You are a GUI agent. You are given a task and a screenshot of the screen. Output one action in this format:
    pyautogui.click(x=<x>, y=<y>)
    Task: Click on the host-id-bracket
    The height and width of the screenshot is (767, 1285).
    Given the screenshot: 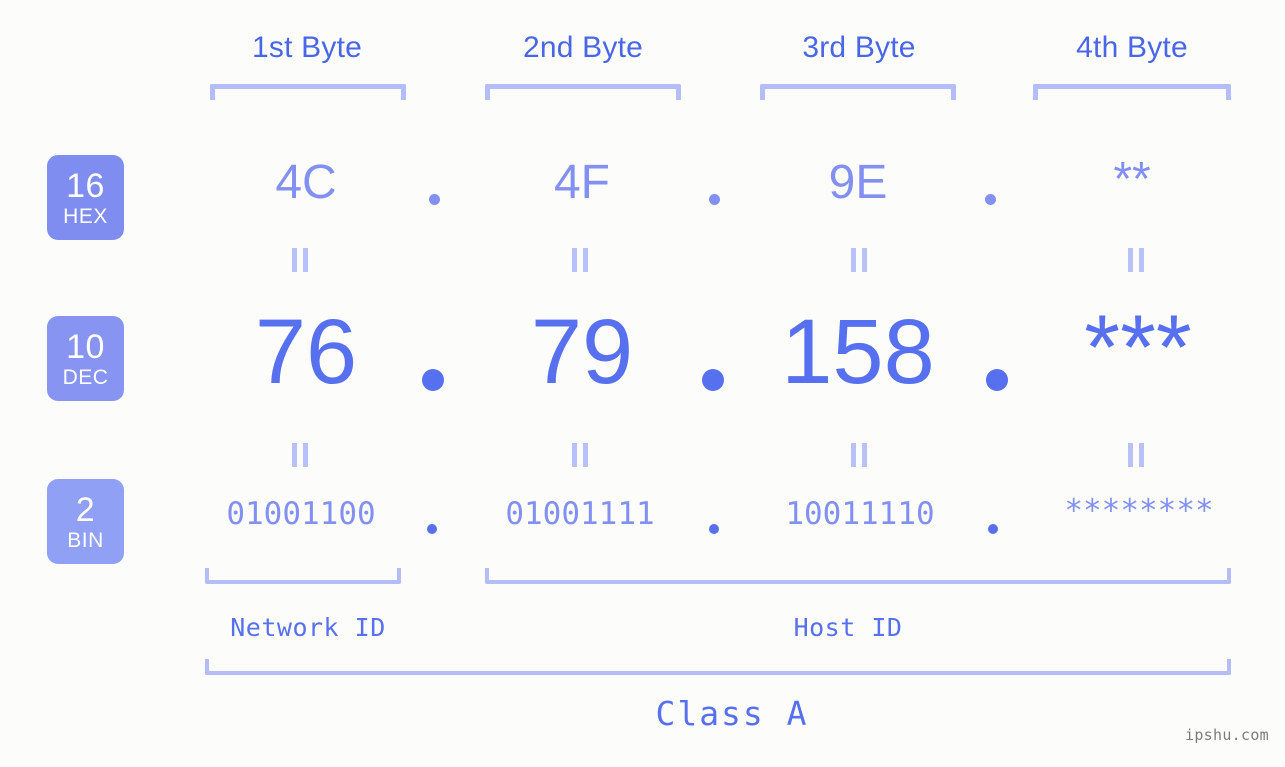 What is the action you would take?
    pyautogui.click(x=858, y=576)
    